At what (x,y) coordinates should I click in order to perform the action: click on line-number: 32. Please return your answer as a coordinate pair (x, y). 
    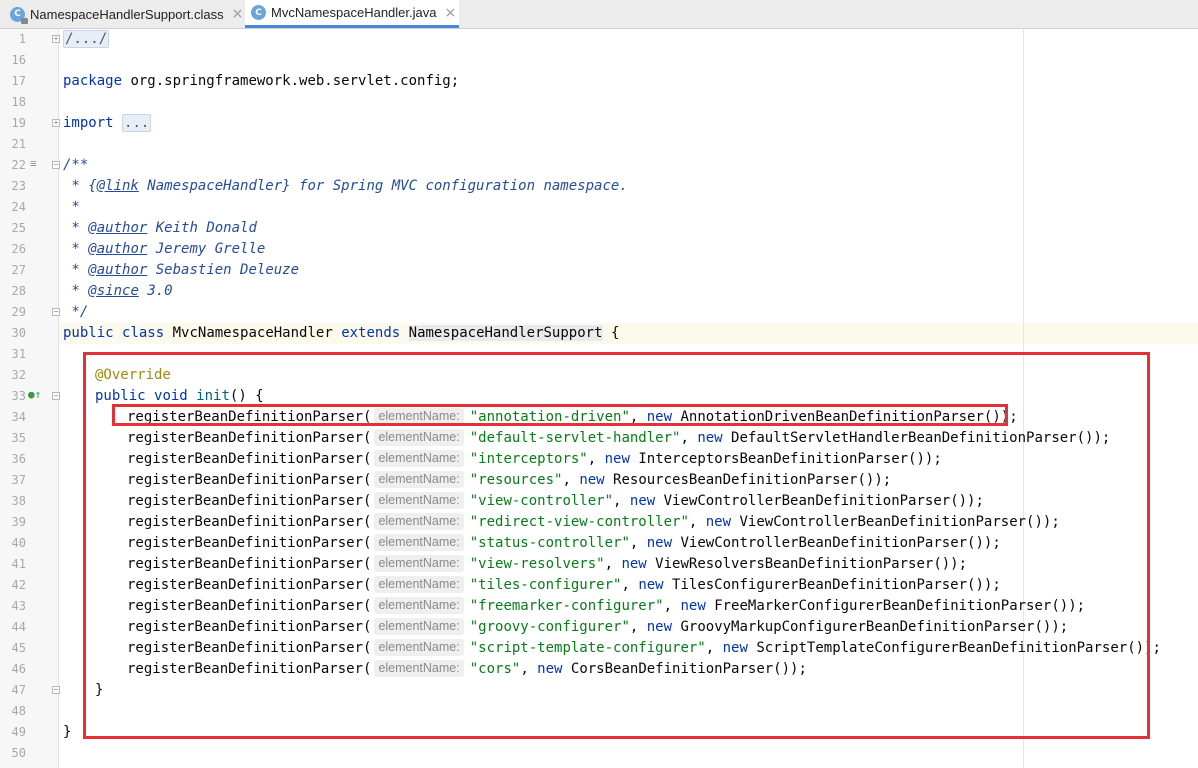
    Looking at the image, I should click on (18, 375).